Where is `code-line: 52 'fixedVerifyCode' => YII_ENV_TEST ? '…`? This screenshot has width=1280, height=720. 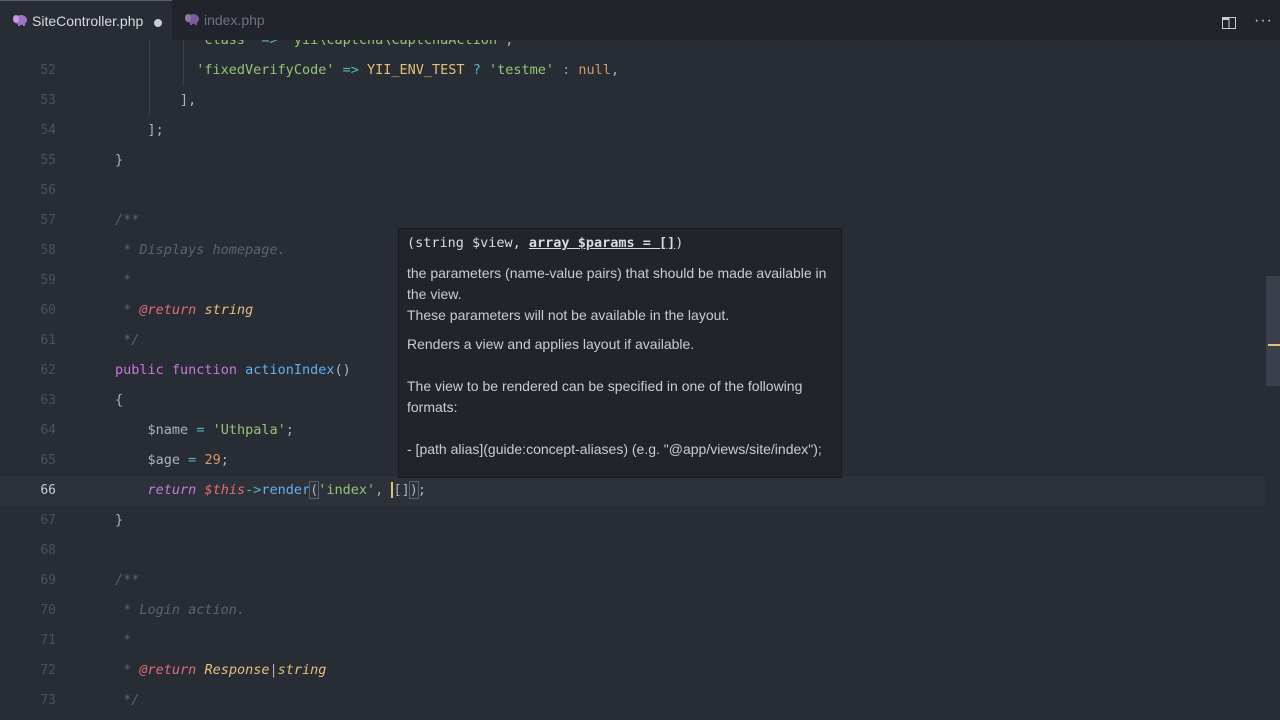 code-line: 52 'fixedVerifyCode' => YII_ENV_TEST ? '… is located at coordinates (632, 71).